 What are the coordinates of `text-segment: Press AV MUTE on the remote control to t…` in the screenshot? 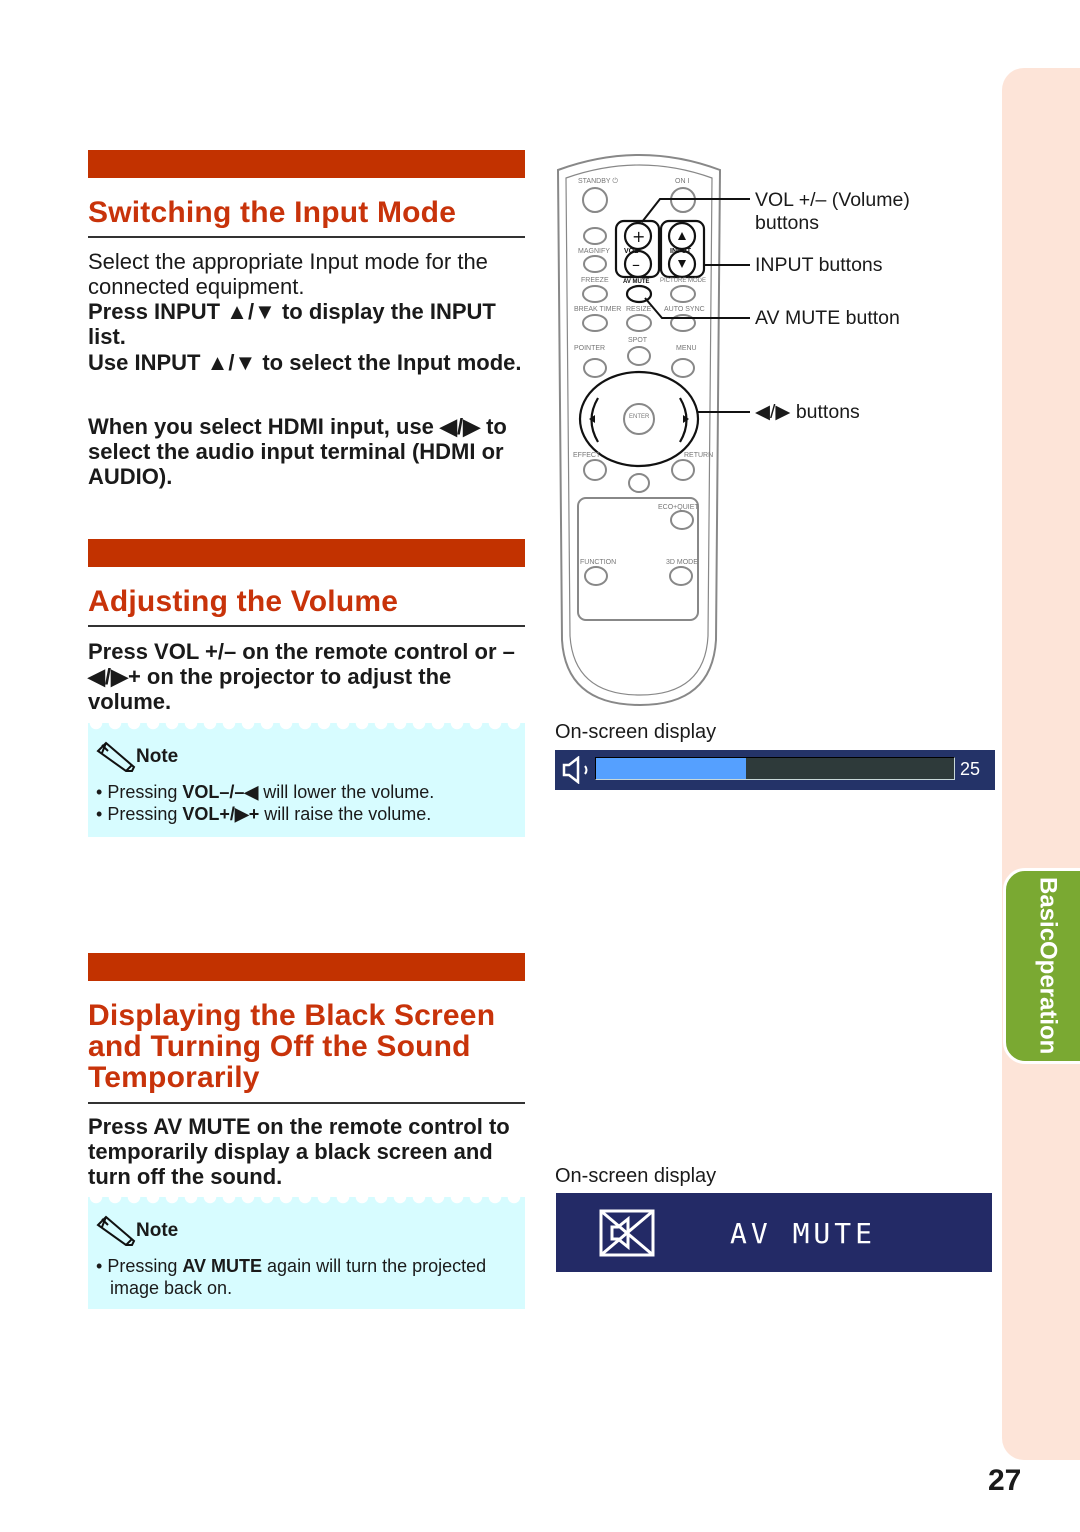 It's located at (299, 1151).